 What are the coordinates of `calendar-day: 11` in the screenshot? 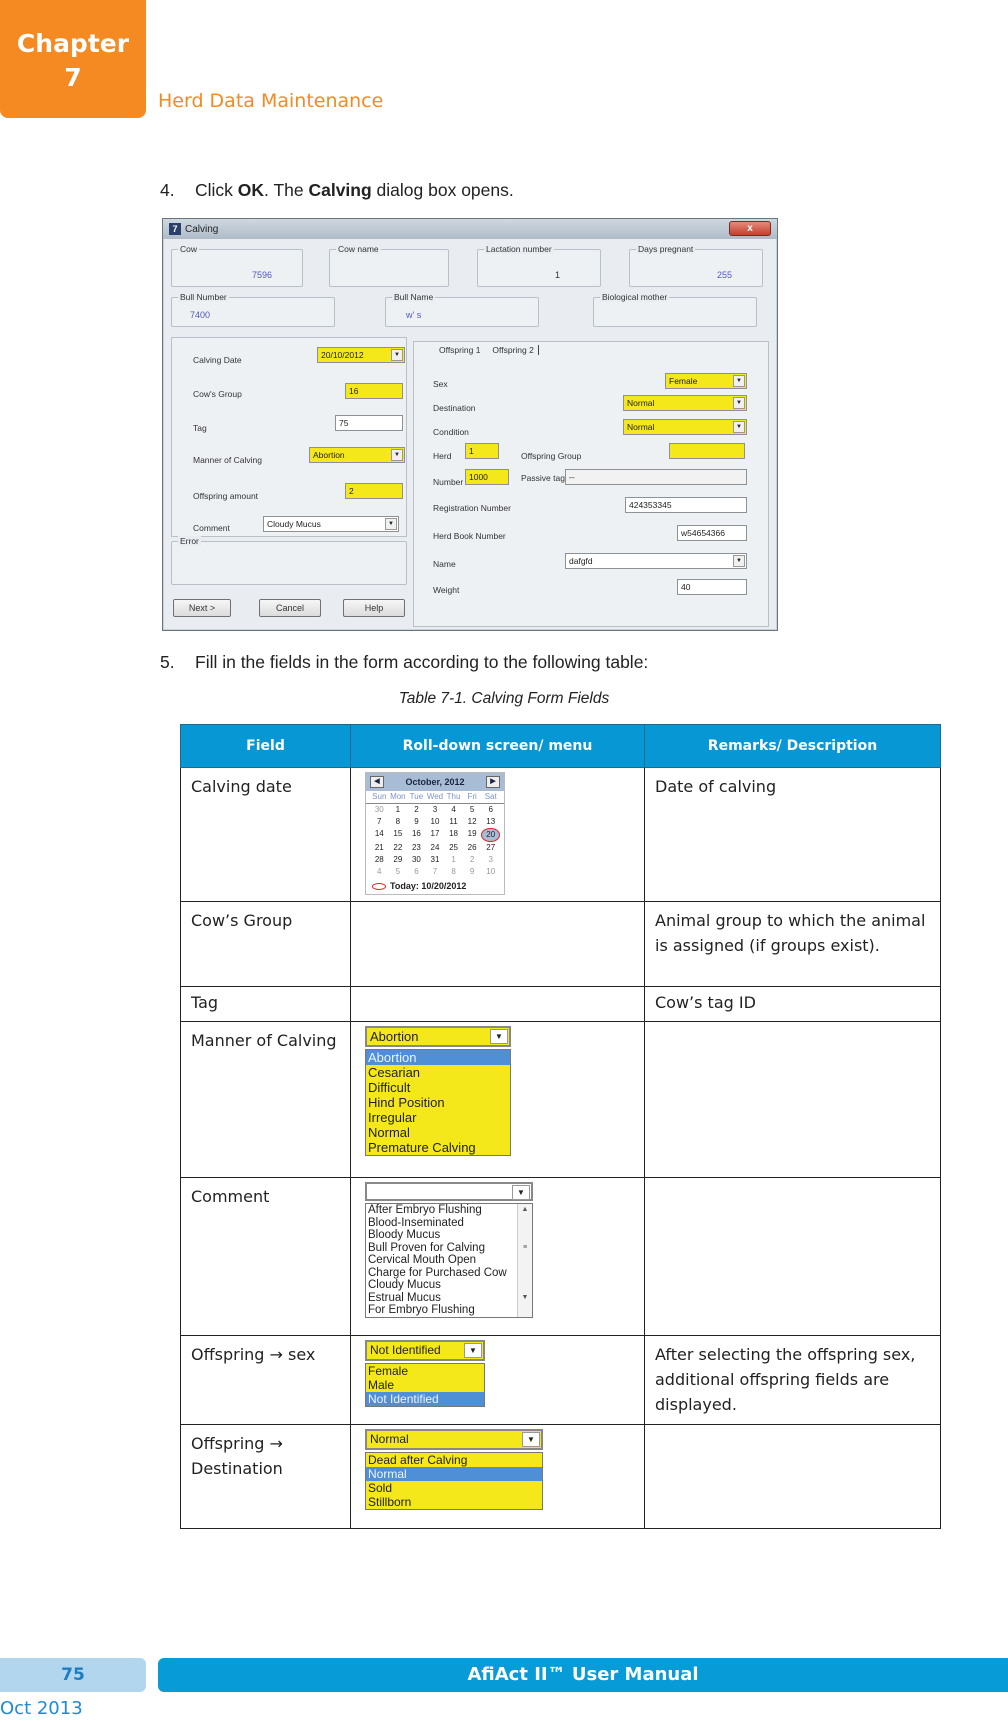 It's located at (453, 822).